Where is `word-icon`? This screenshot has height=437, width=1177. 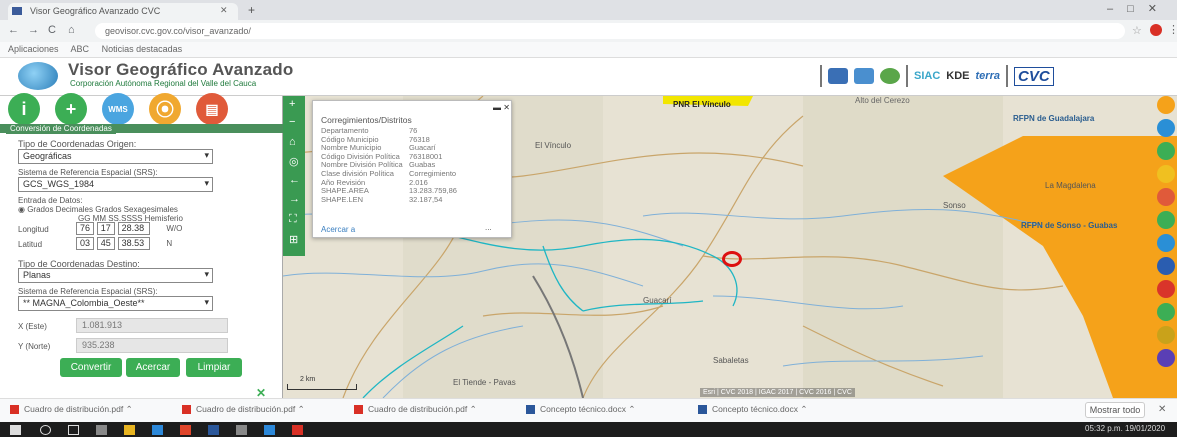 word-icon is located at coordinates (213, 430).